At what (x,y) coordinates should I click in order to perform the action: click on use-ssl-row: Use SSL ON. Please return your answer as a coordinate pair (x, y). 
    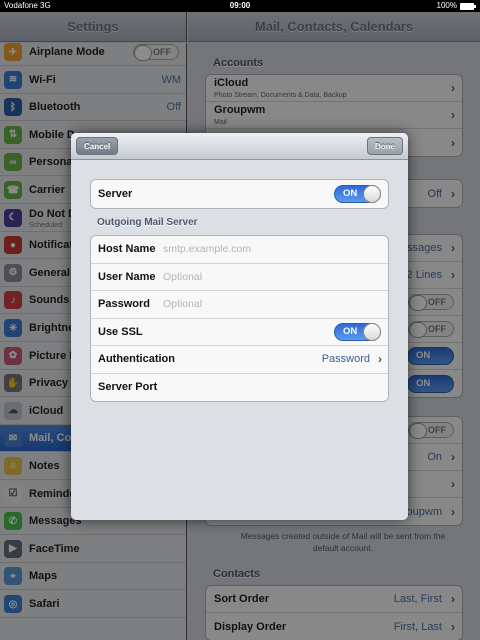
    Looking at the image, I should click on (239, 332).